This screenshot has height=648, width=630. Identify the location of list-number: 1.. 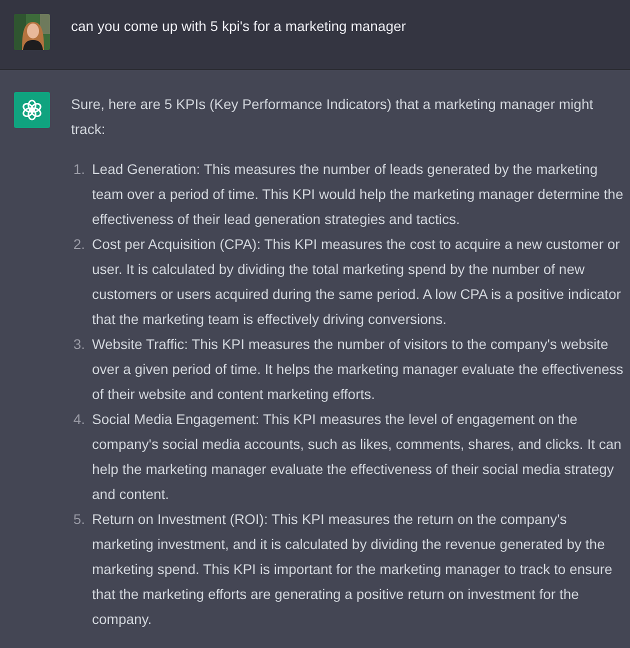
(78, 169).